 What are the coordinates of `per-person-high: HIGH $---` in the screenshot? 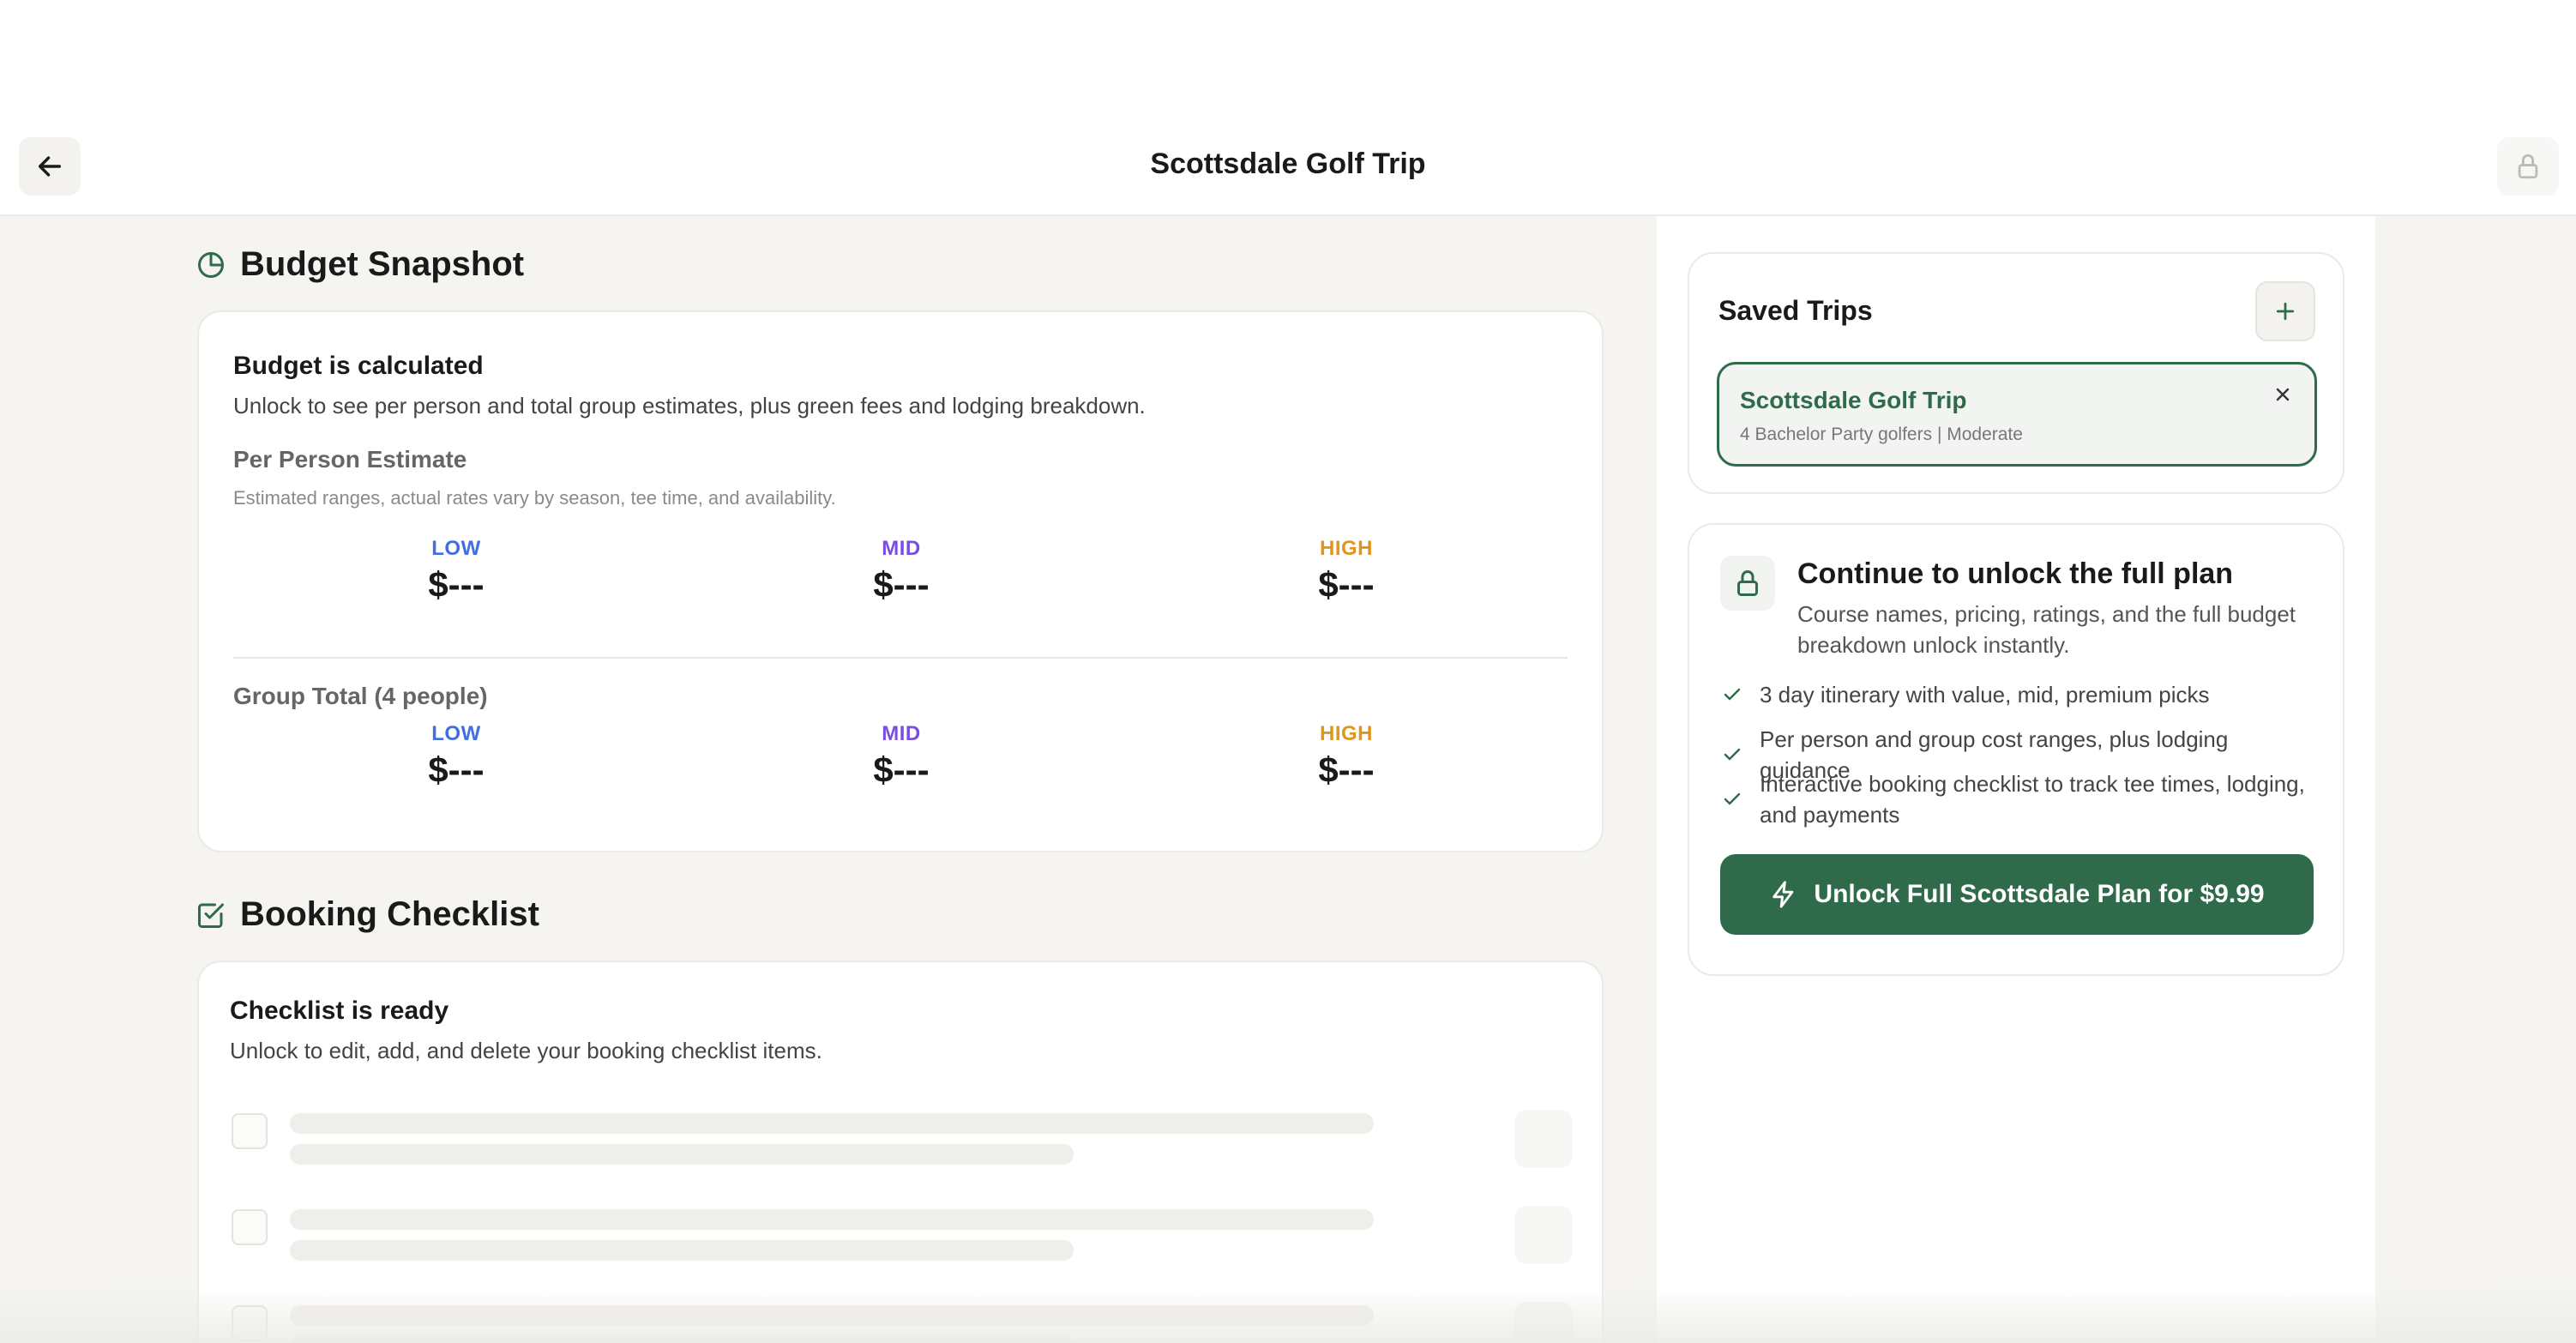 It's located at (1347, 571).